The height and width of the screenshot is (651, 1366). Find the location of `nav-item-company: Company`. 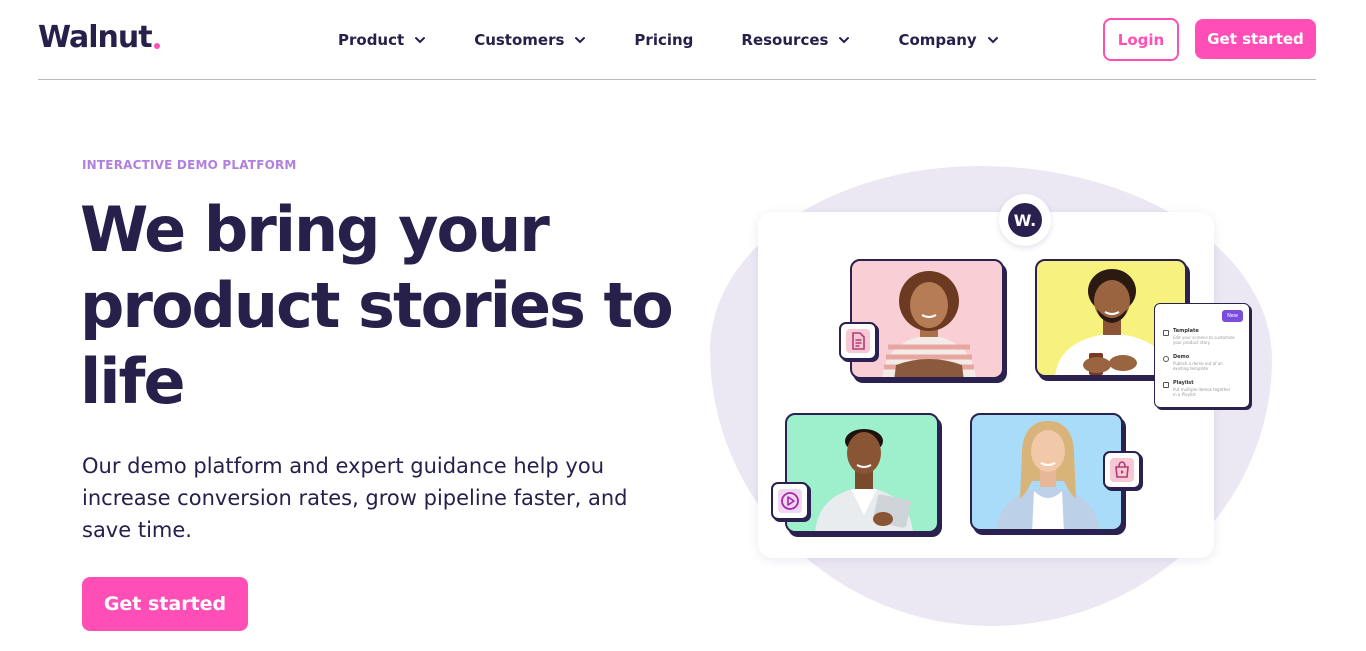

nav-item-company: Company is located at coordinates (948, 40).